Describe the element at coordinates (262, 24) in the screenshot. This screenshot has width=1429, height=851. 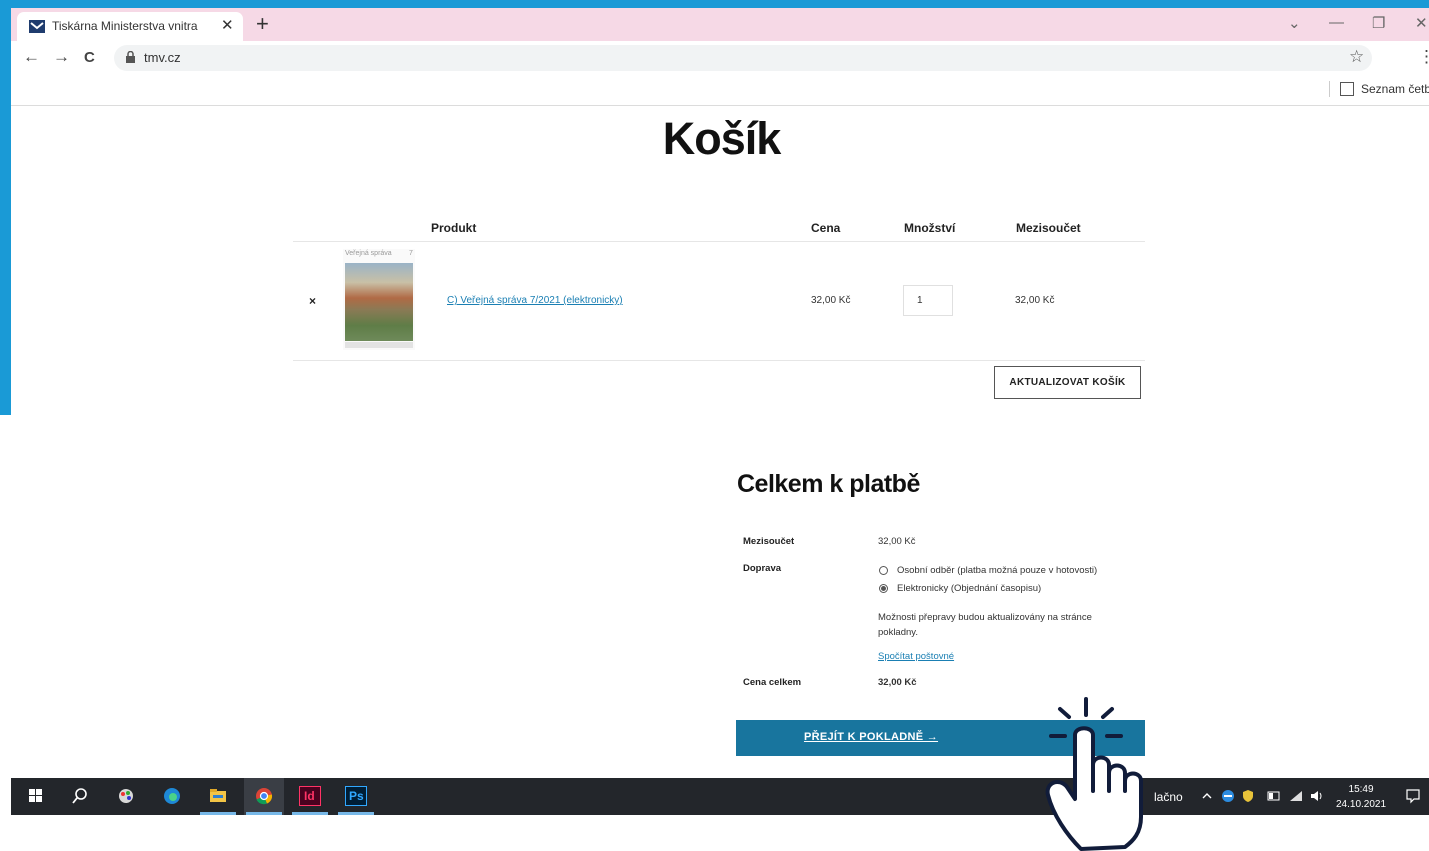
I see `new-tab-button: +` at that location.